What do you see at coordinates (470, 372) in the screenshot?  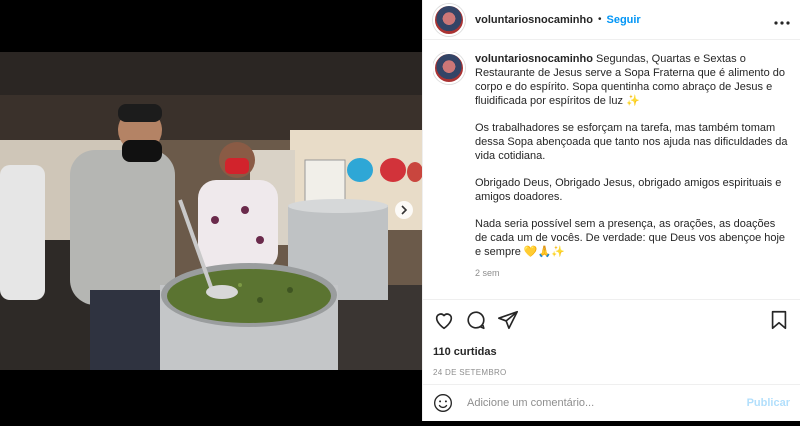 I see `post-date: 24 DE SETEMBRO` at bounding box center [470, 372].